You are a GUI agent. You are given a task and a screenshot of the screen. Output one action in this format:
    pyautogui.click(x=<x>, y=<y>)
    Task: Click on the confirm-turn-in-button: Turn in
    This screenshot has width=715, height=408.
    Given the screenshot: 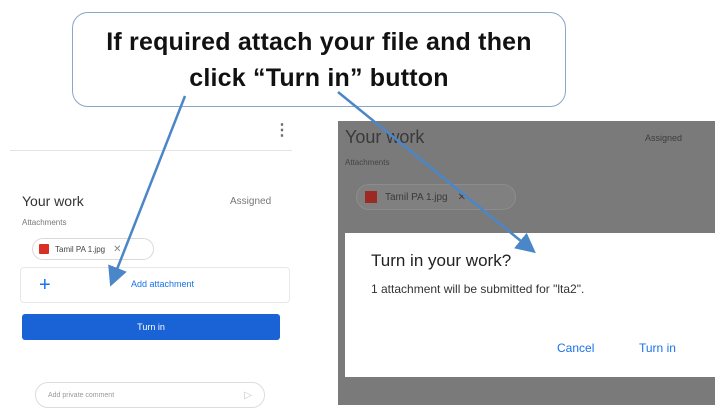 What is the action you would take?
    pyautogui.click(x=657, y=348)
    